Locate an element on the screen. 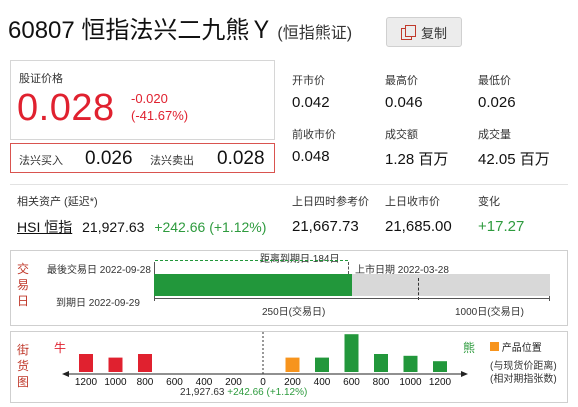 Image resolution: width=578 pixels, height=407 pixels. buy-value: 0.026 is located at coordinates (109, 158).